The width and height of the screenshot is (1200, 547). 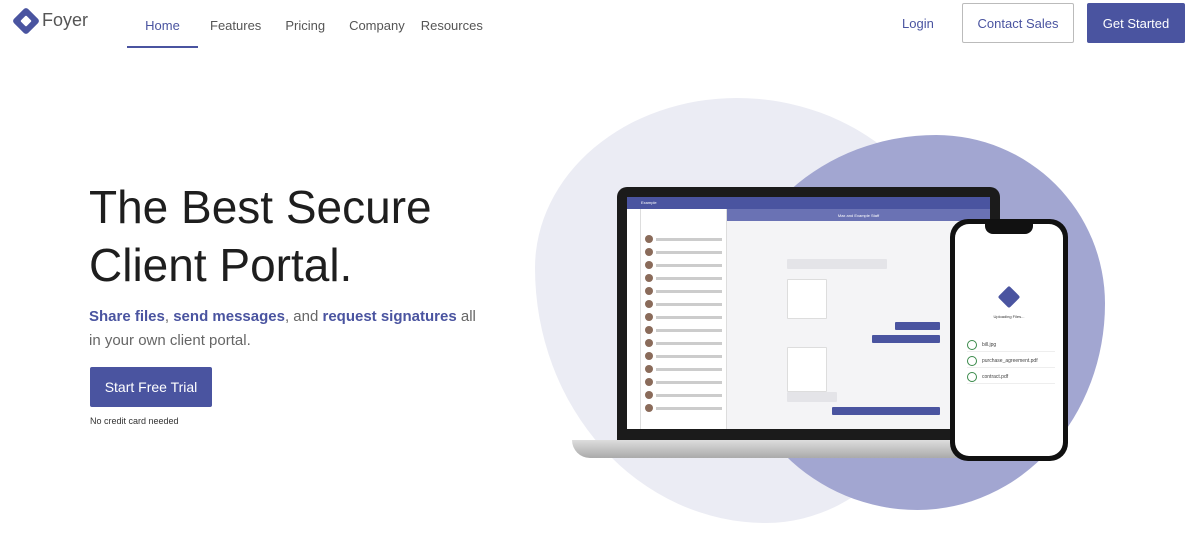 I want to click on sub-text-2: , and, so click(x=303, y=316).